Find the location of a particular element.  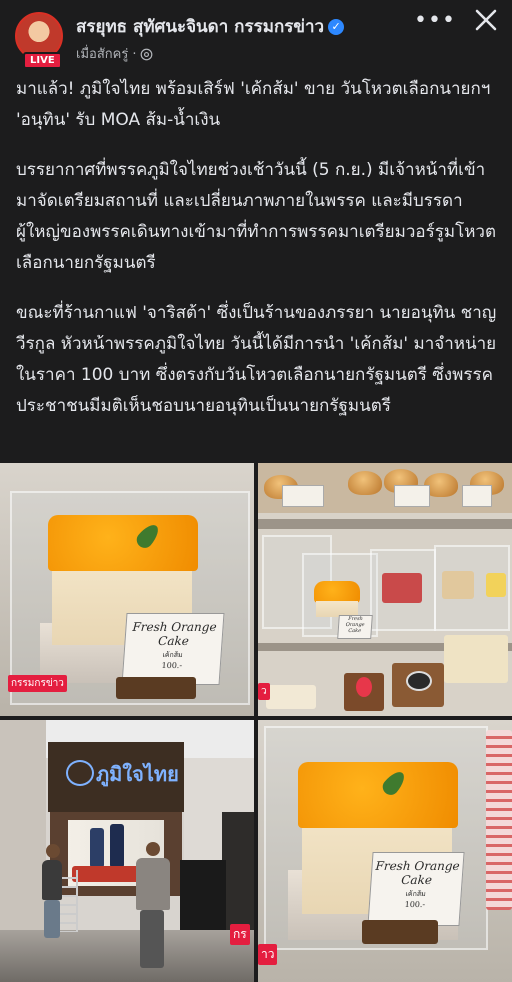

shelf-edge is located at coordinates (385, 524).